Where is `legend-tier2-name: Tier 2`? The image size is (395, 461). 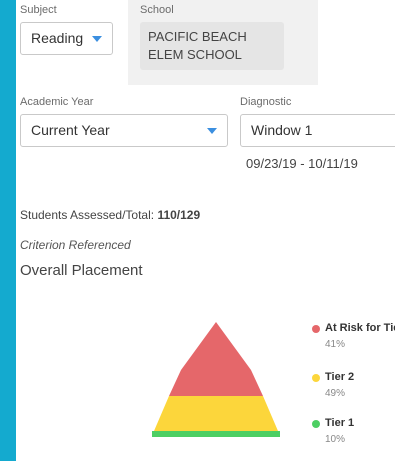
legend-tier2-name: Tier 2 is located at coordinates (340, 377).